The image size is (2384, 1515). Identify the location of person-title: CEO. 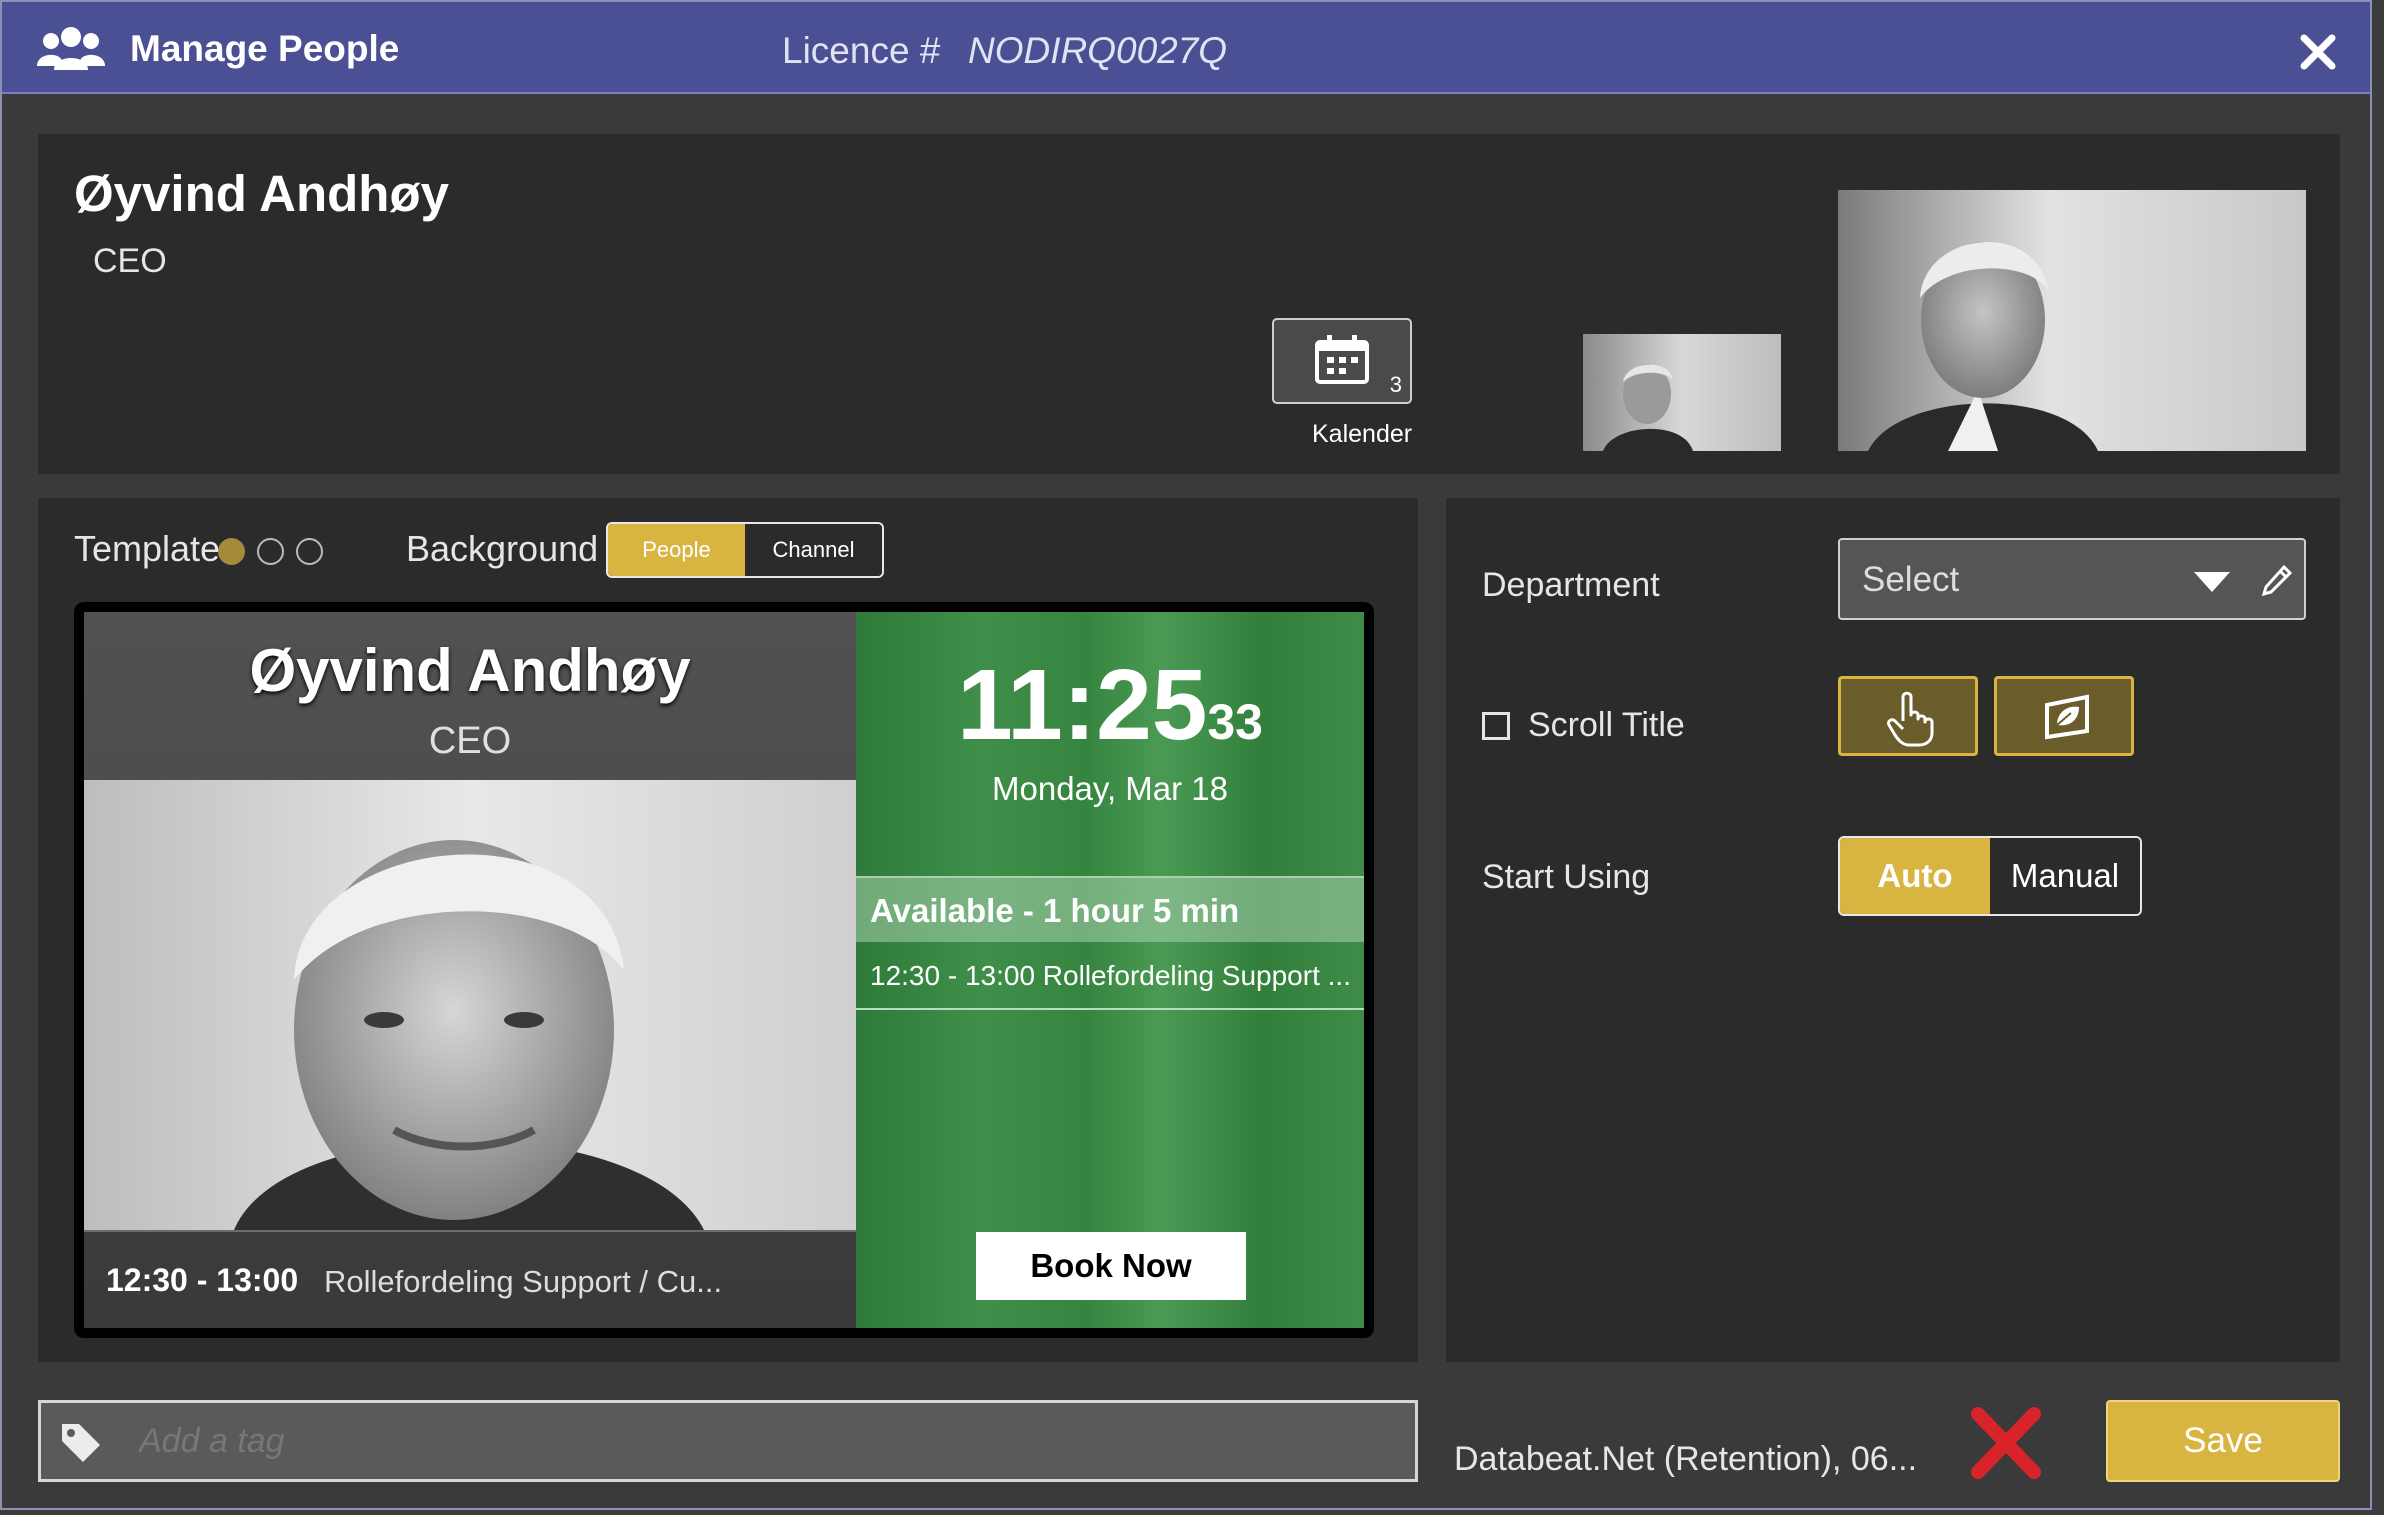
(130, 261).